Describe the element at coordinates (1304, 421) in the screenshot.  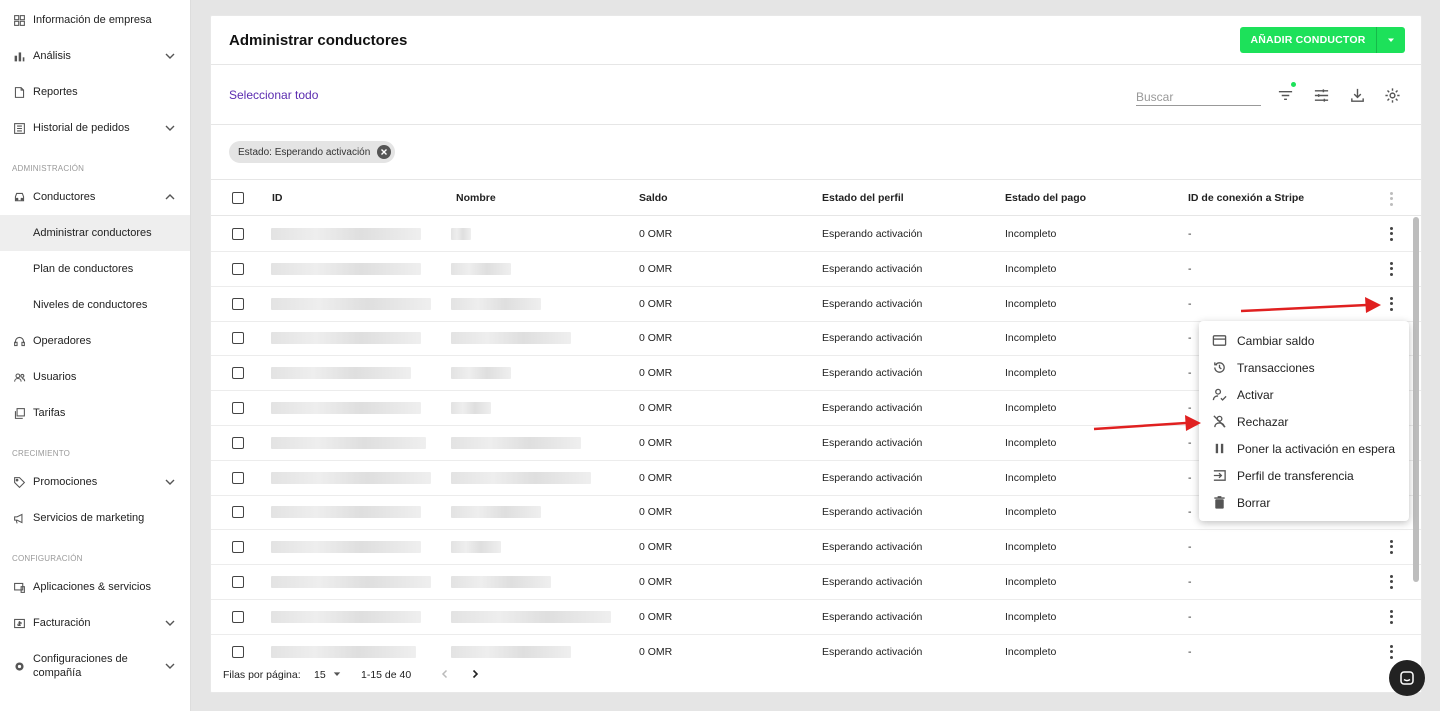
I see `menu-item-reject: Rechazar` at that location.